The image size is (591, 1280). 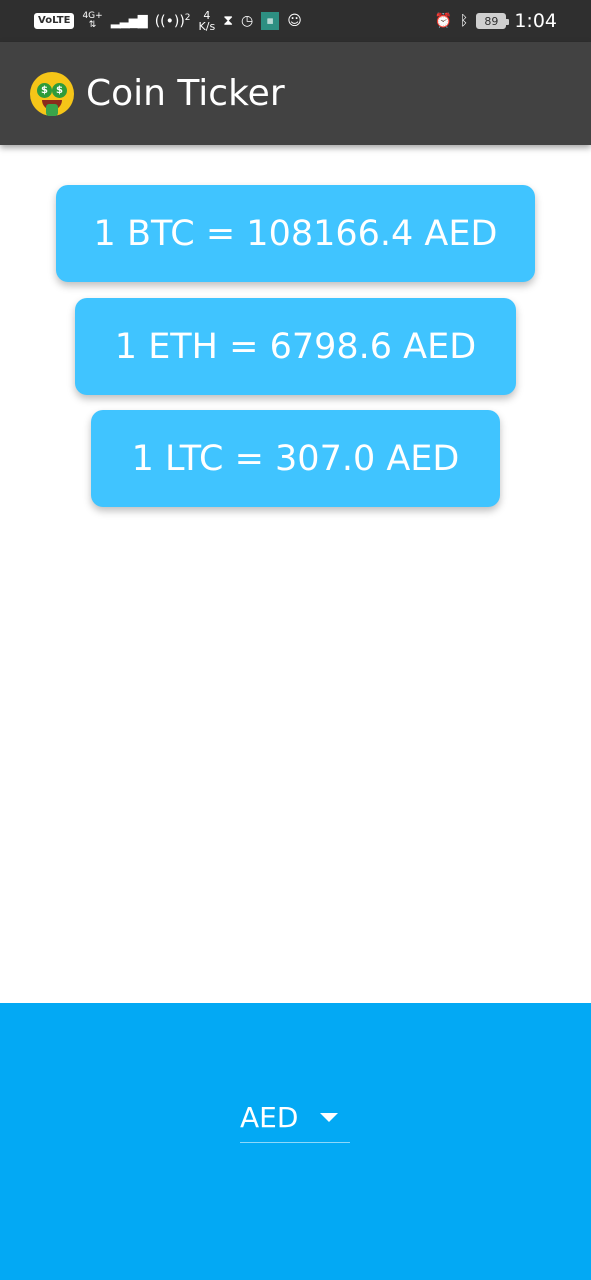 I want to click on rate-card-btc: 1 BTC = 108166.4 AED, so click(x=295, y=233).